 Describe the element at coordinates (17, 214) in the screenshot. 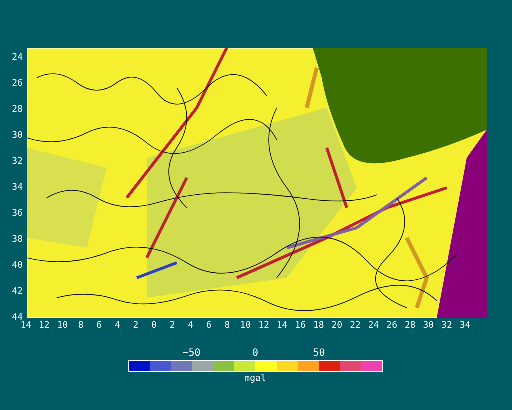

I see `latitude-label: 36` at that location.